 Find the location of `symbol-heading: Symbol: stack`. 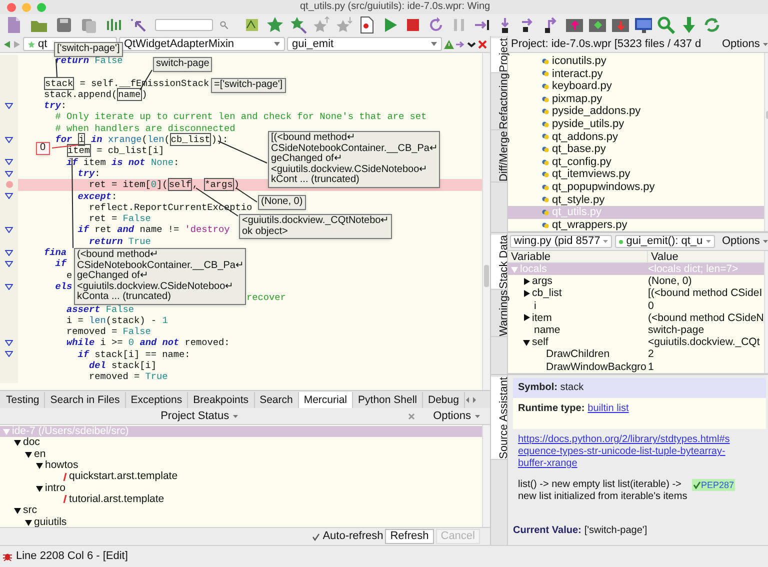

symbol-heading: Symbol: stack is located at coordinates (639, 388).